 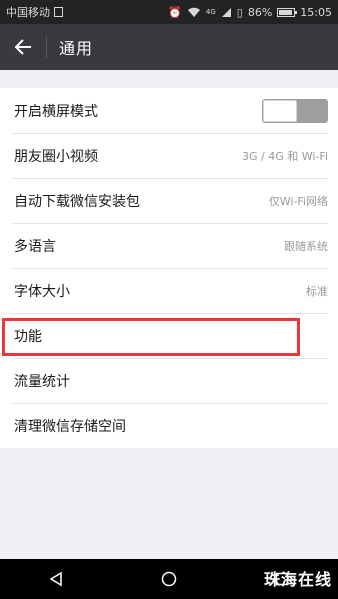 What do you see at coordinates (260, 12) in the screenshot?
I see `battery-percent: 86%` at bounding box center [260, 12].